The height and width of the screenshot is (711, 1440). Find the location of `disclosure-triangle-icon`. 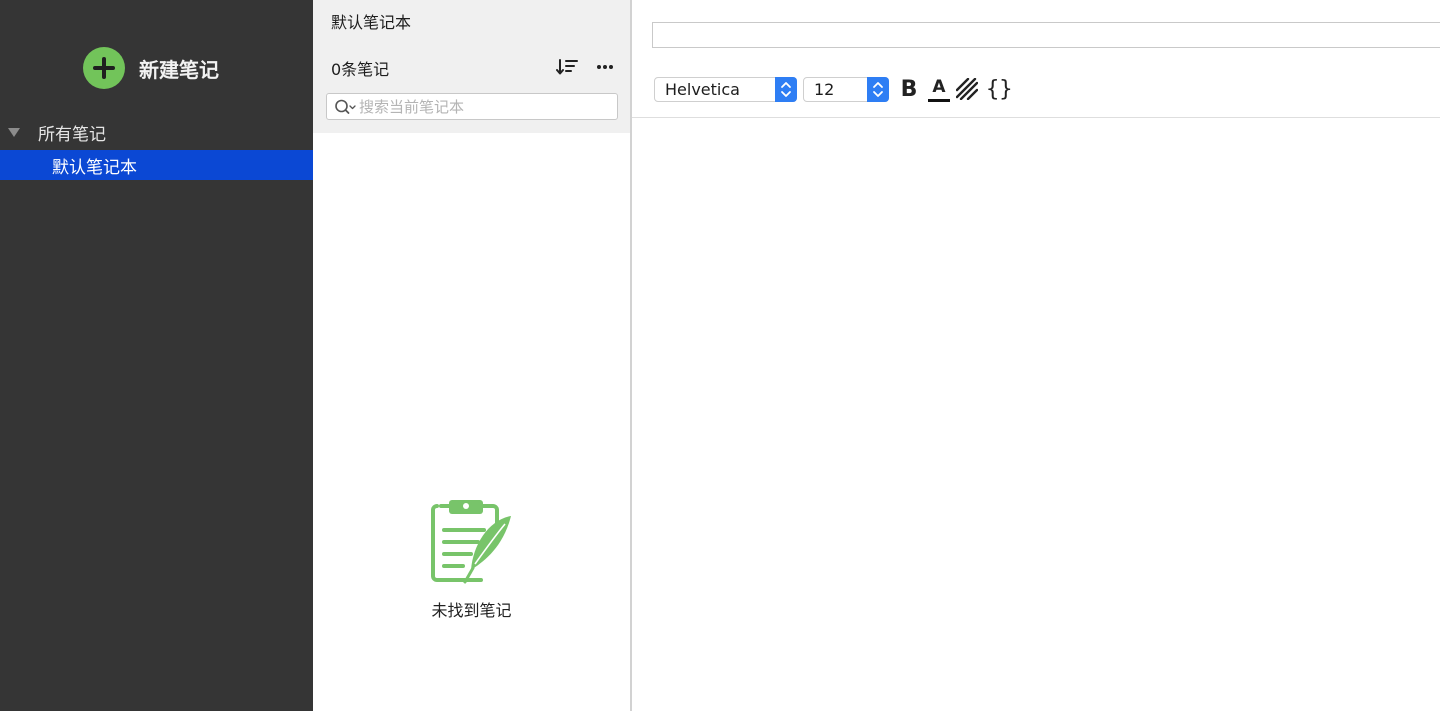

disclosure-triangle-icon is located at coordinates (14, 132).